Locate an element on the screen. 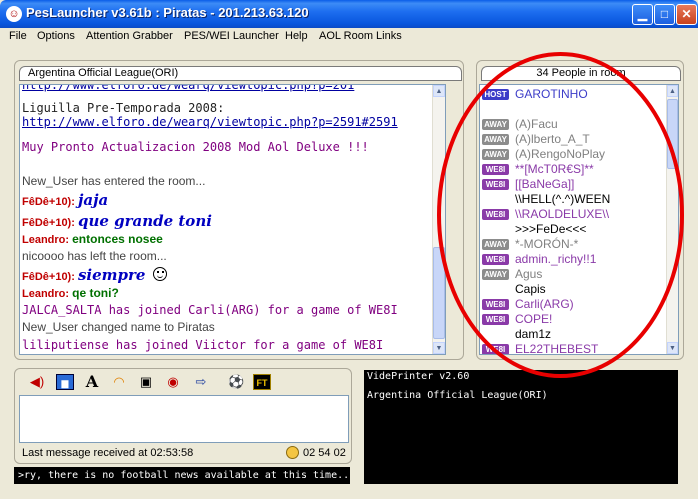  room-title: Argentina Official League(ORI) is located at coordinates (240, 73).